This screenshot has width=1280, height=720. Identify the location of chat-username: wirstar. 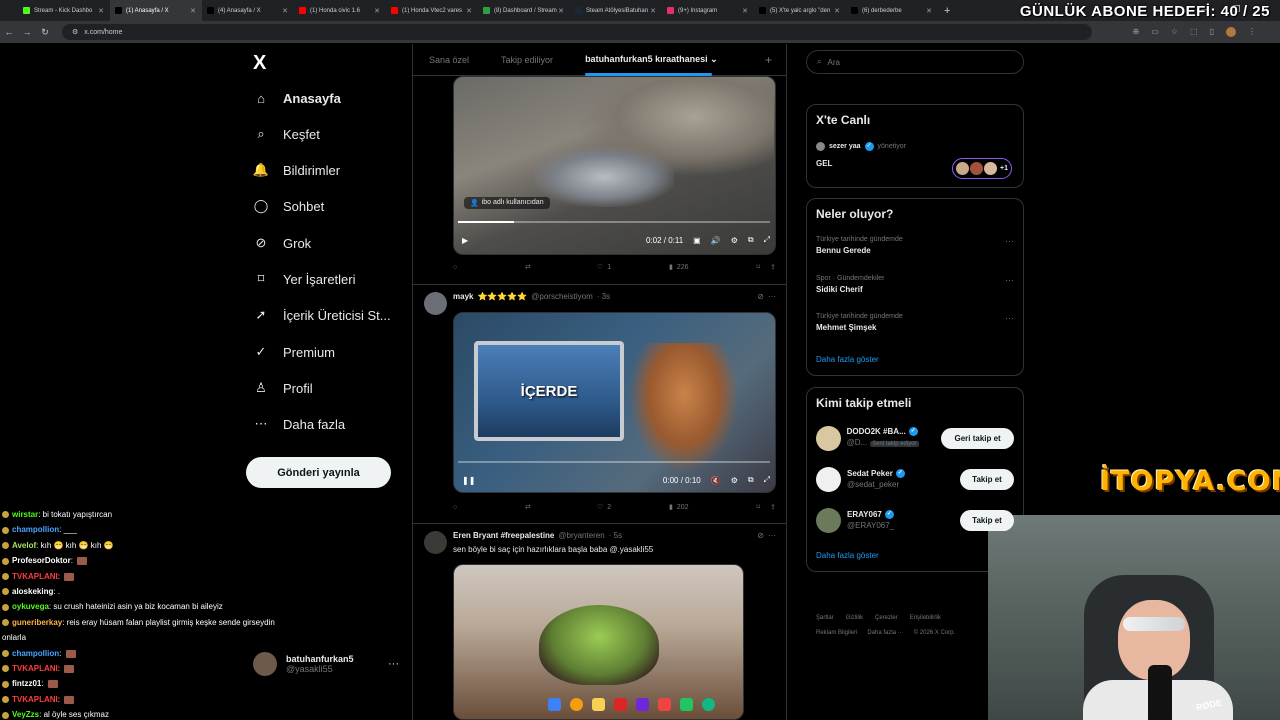
(25, 514).